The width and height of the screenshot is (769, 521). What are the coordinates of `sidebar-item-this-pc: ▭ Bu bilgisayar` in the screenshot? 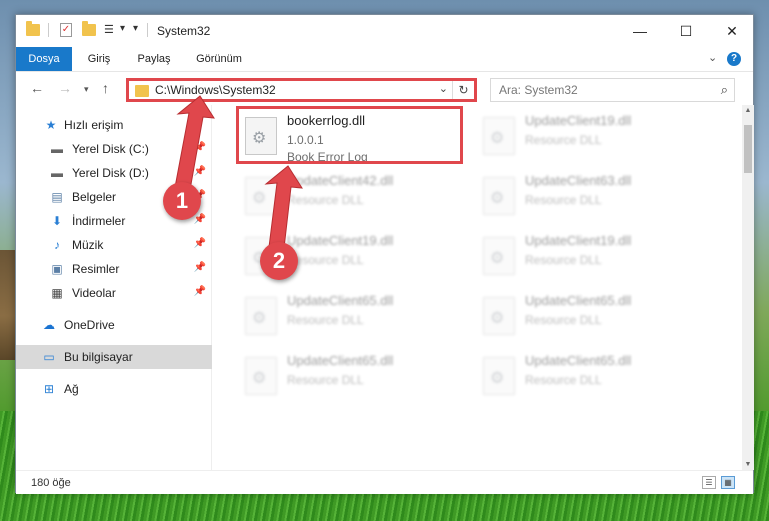 It's located at (114, 357).